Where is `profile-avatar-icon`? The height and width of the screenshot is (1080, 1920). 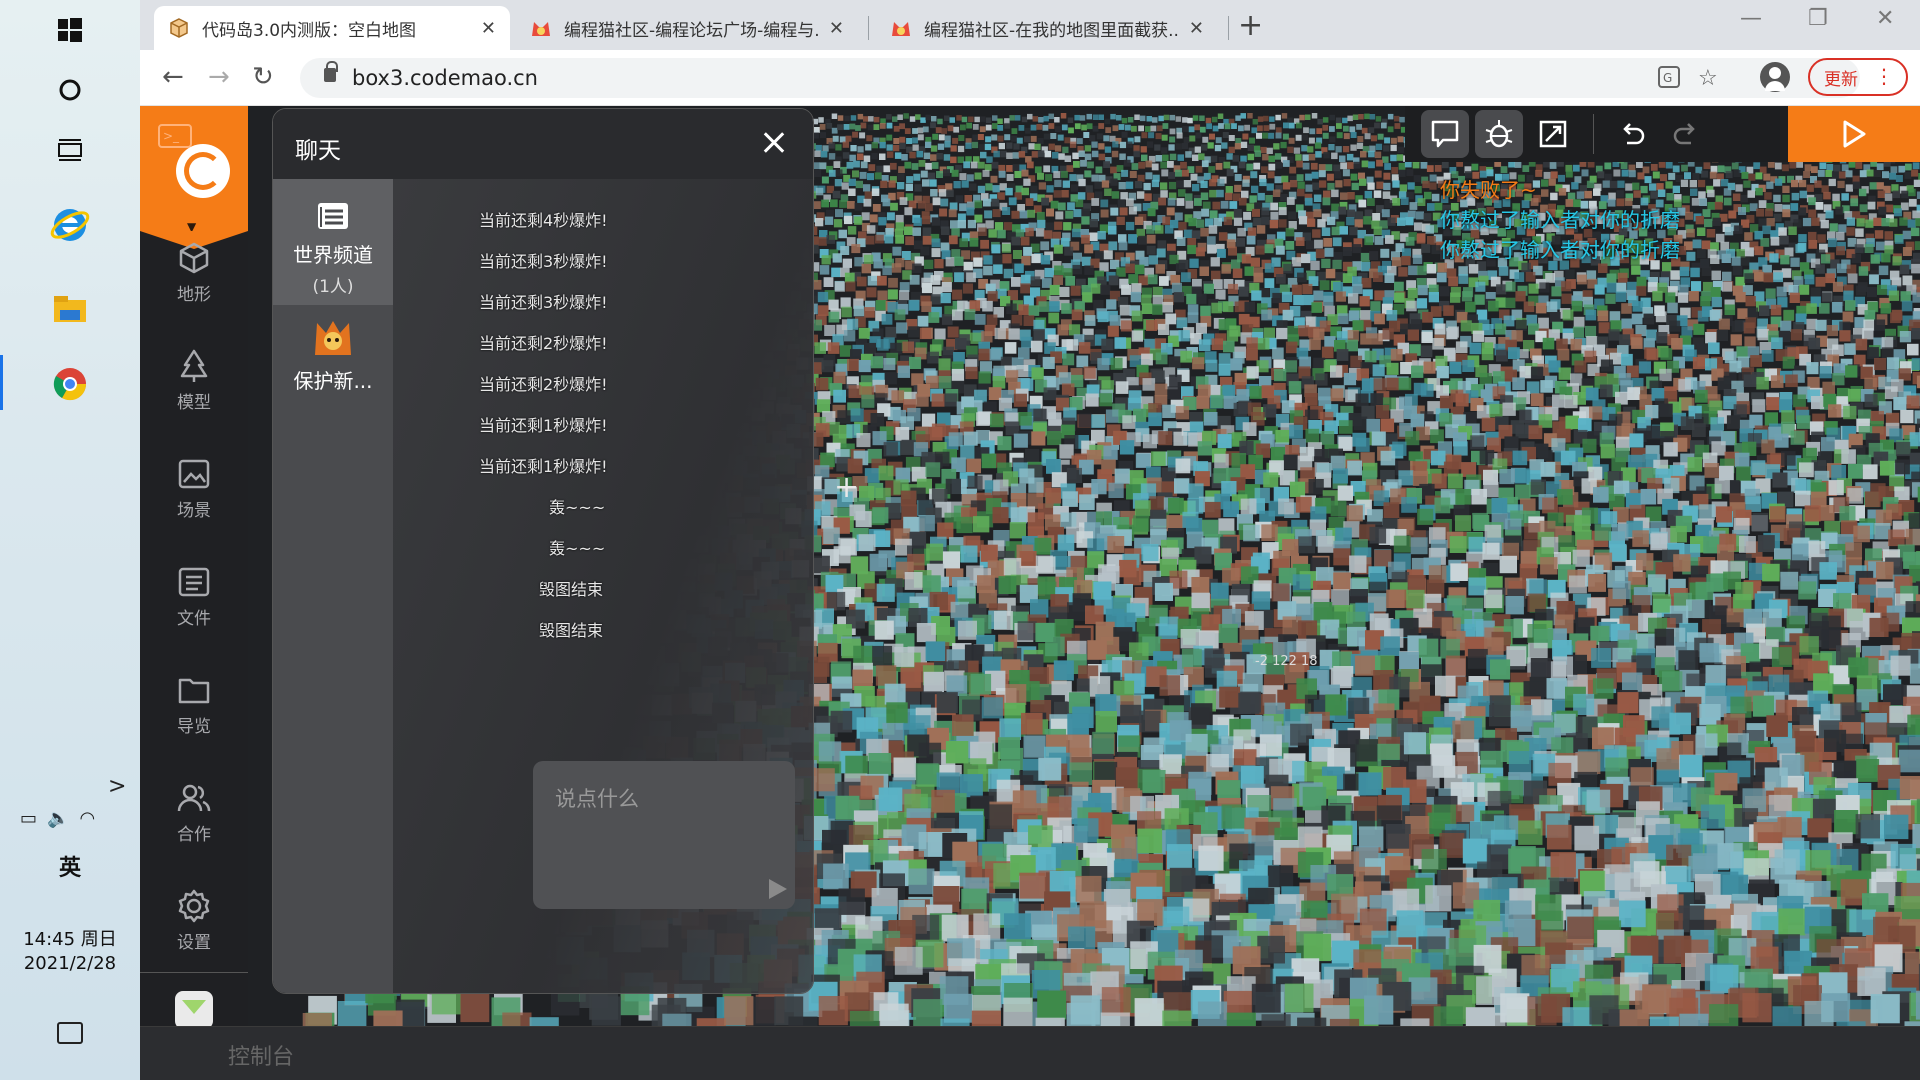
profile-avatar-icon is located at coordinates (1775, 77).